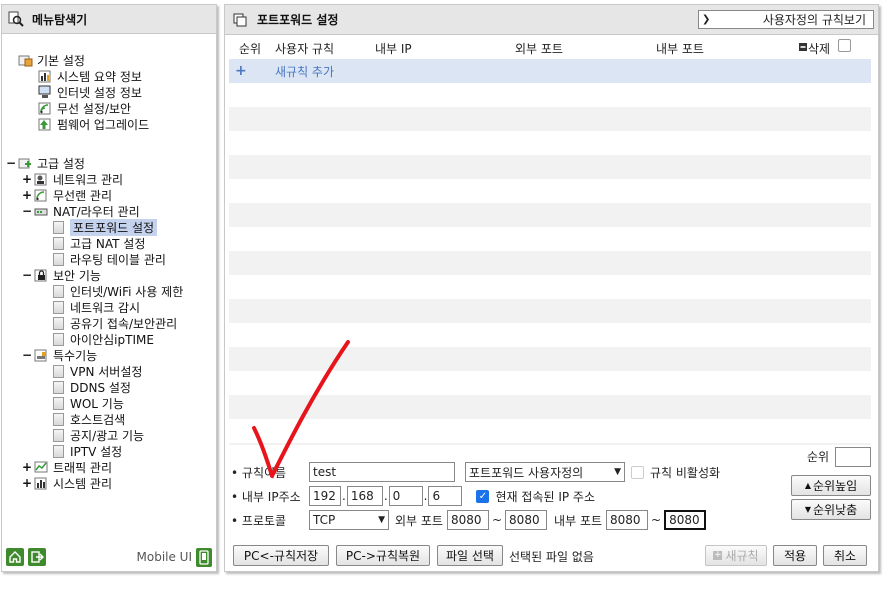 The height and width of the screenshot is (594, 893). I want to click on mobile-phone-icon, so click(204, 557).